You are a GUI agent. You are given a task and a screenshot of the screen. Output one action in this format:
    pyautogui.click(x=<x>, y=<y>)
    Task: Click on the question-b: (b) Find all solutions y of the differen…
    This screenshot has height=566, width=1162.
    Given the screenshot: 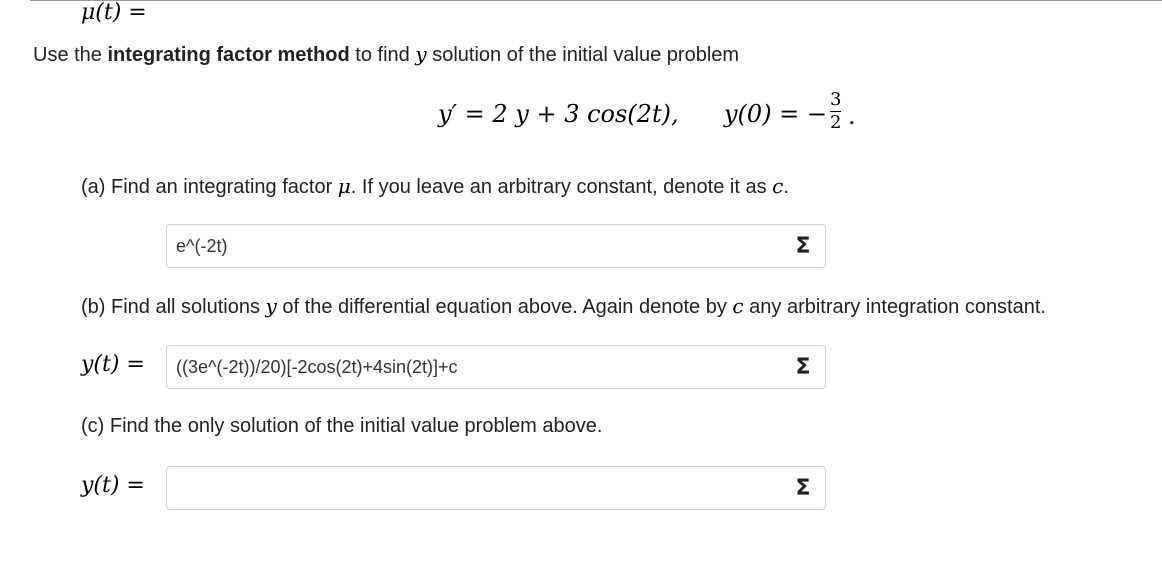 What is the action you would take?
    pyautogui.click(x=563, y=306)
    